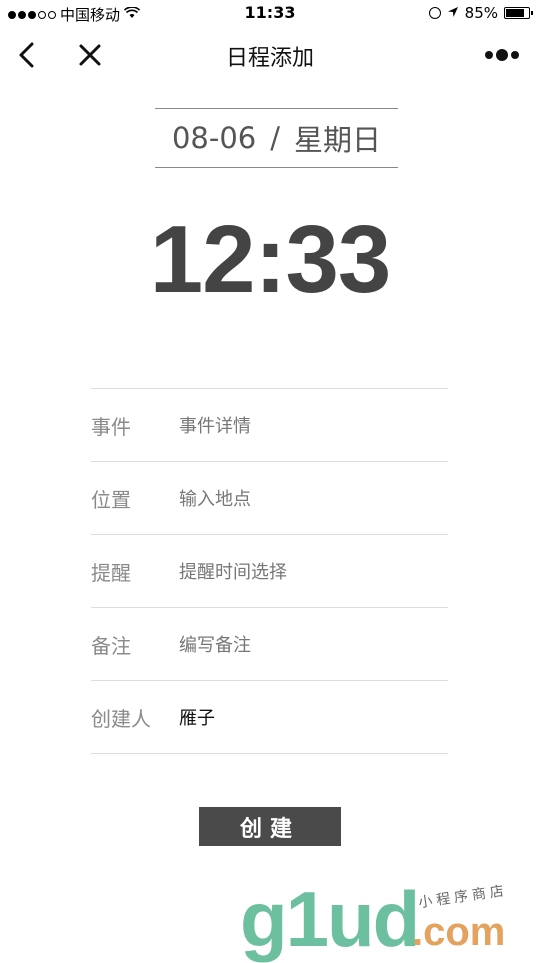  Describe the element at coordinates (215, 644) in the screenshot. I see `note-input: 编写备注` at that location.